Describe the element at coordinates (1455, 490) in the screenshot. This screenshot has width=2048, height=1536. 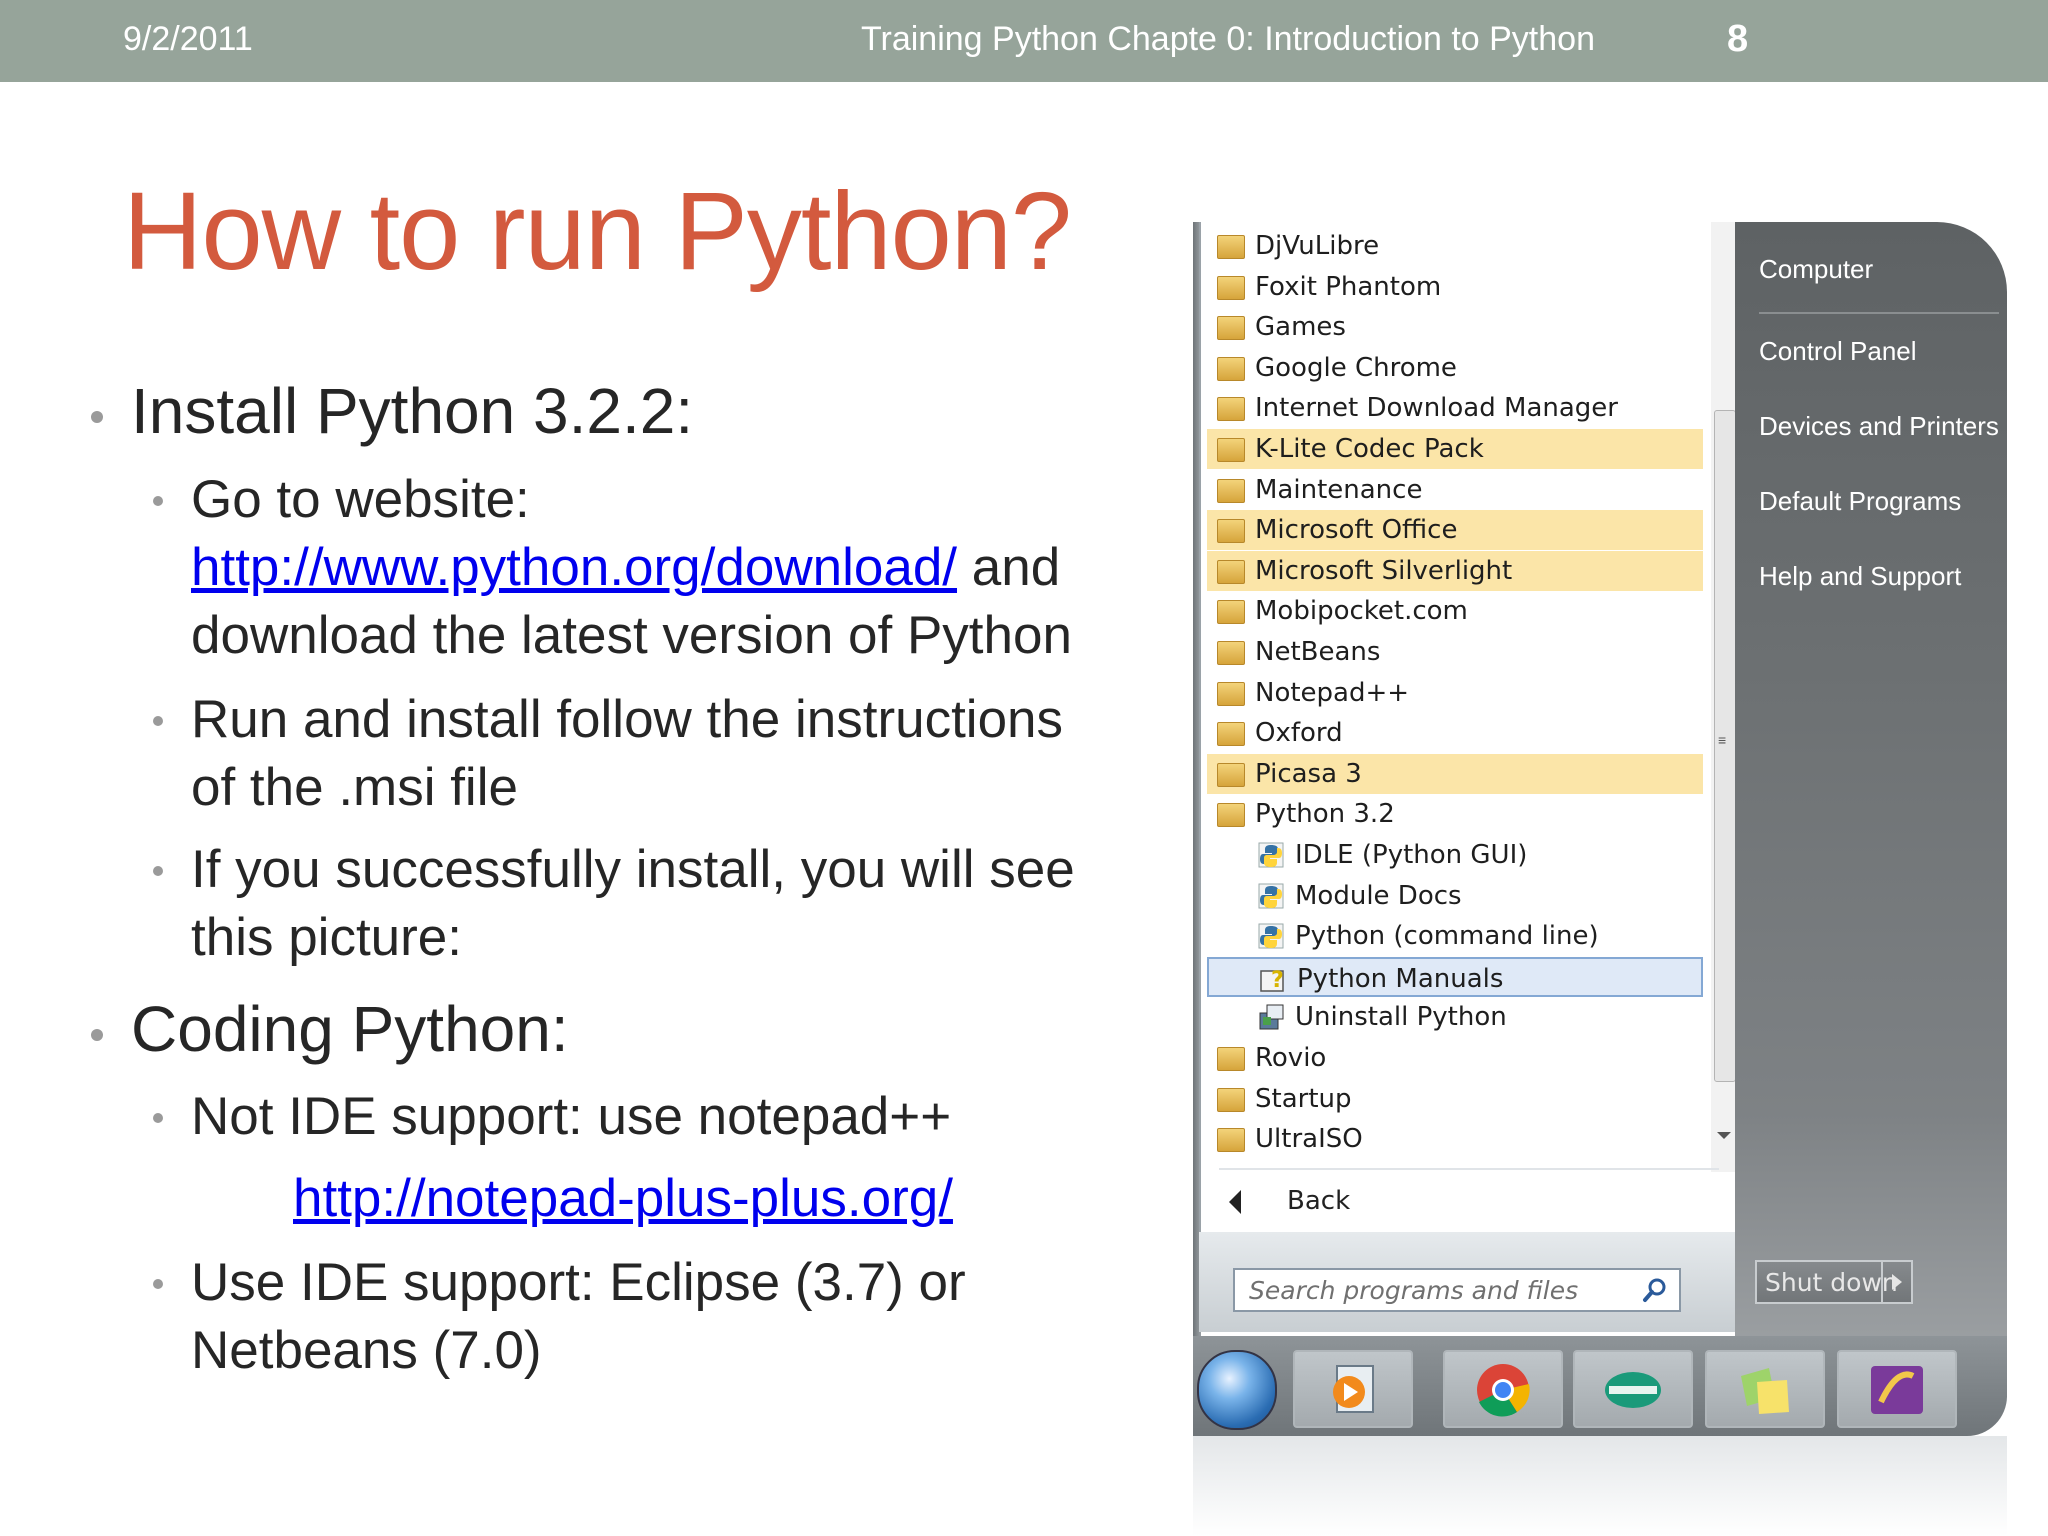
I see `program-item: Maintenance` at that location.